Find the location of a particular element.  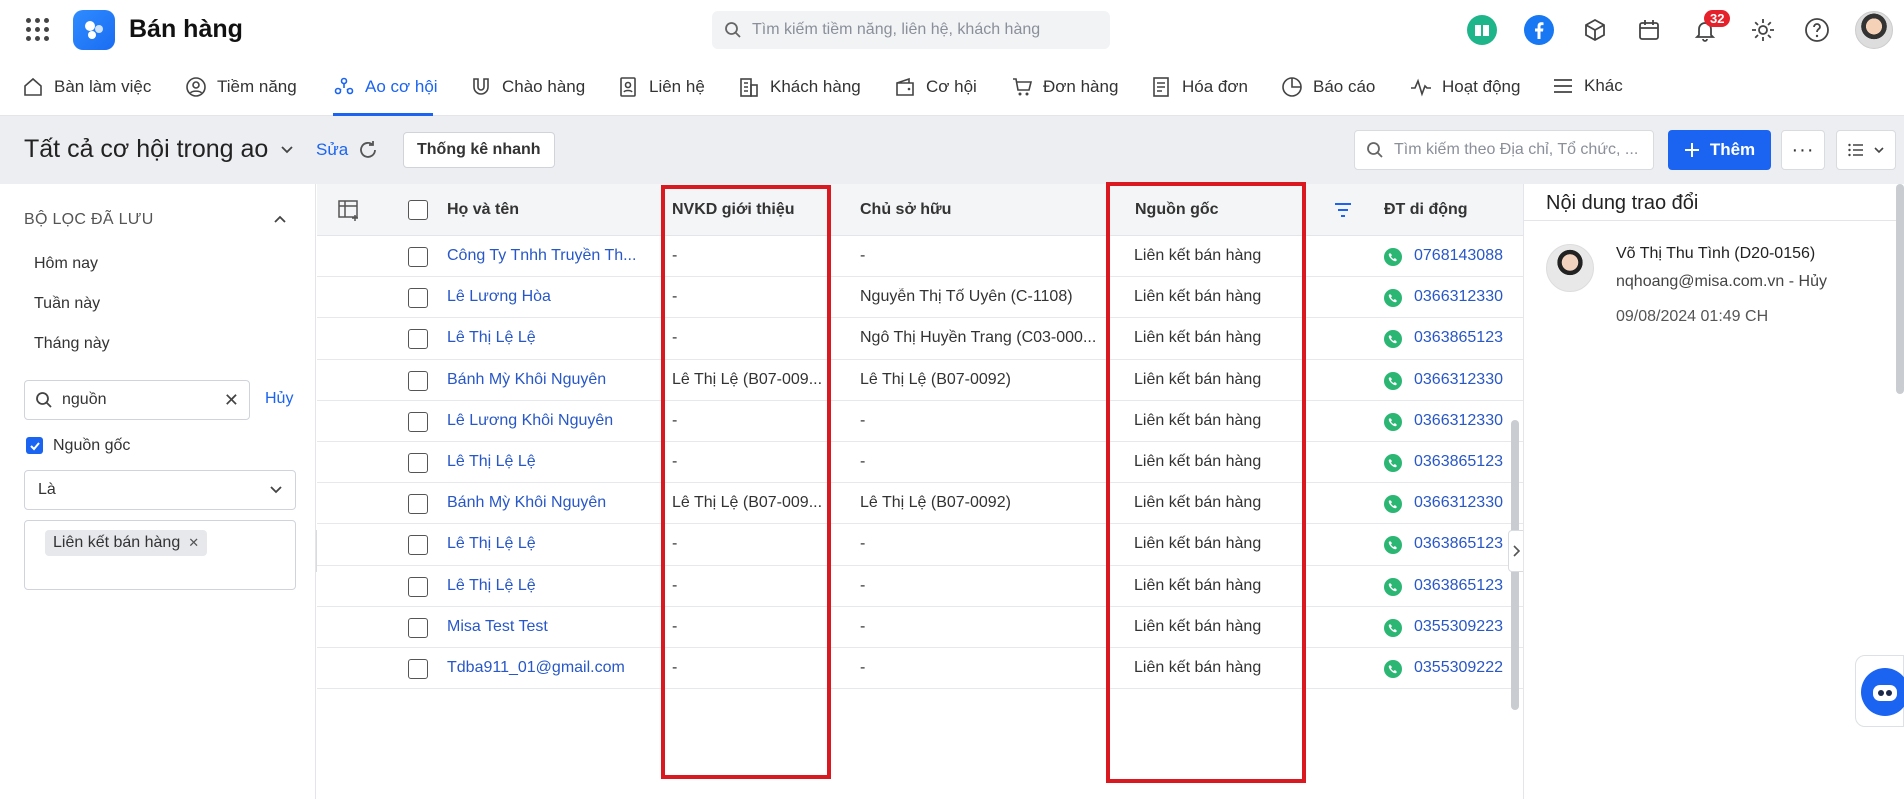

nav-item-activities: Hoạt động is located at coordinates (1465, 87).